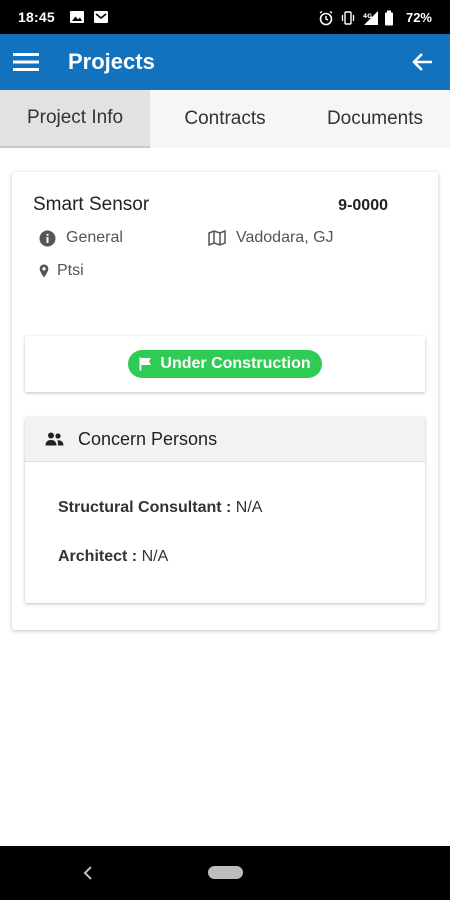 The height and width of the screenshot is (900, 450). What do you see at coordinates (392, 18) in the screenshot?
I see `battery-icon` at bounding box center [392, 18].